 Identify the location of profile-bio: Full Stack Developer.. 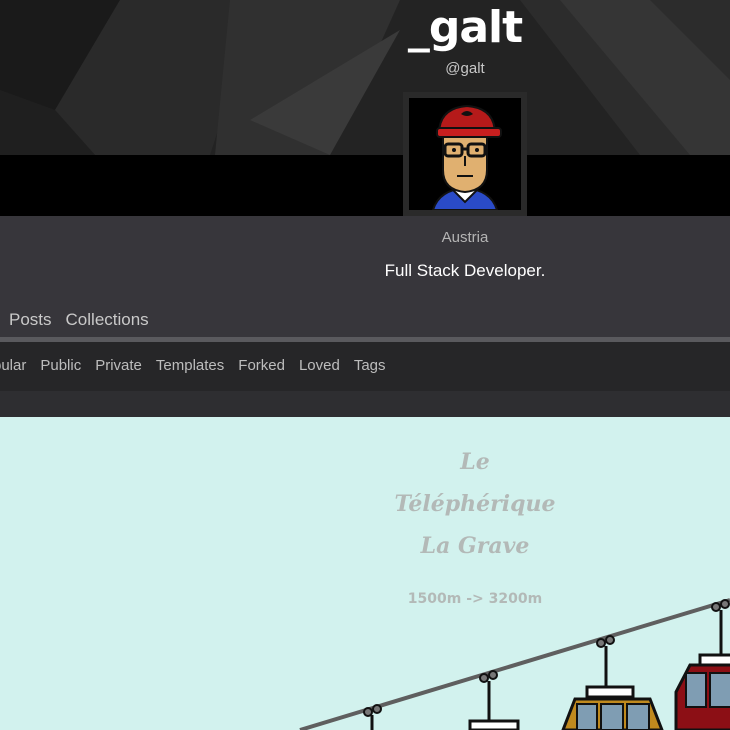
(465, 270).